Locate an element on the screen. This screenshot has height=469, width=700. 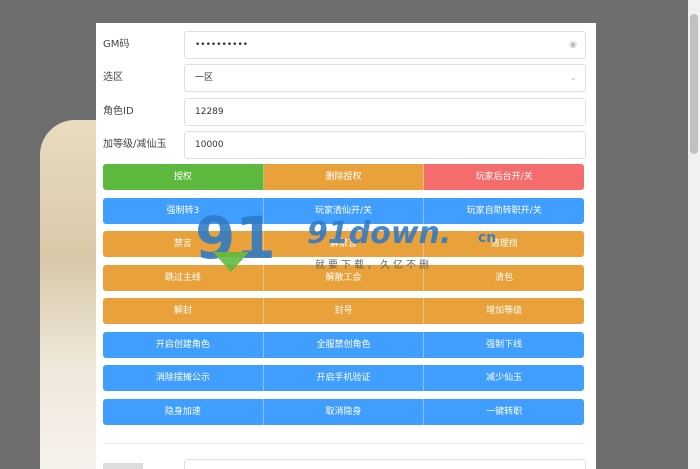
revoke-authorize-button: 删除授权 is located at coordinates (344, 177).